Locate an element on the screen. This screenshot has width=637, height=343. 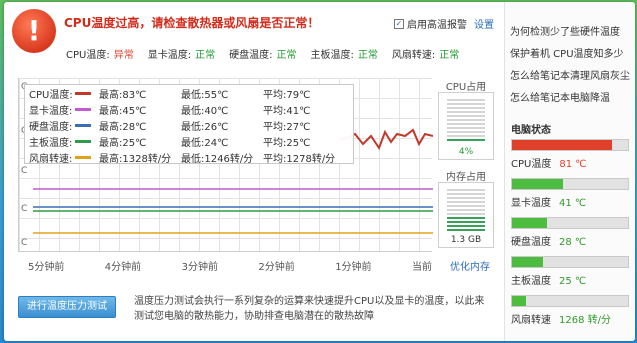
legend-row-cpu: CPU温度: 最高:83℃ 最低:55℃ 平均:79℃ is located at coordinates (189, 93).